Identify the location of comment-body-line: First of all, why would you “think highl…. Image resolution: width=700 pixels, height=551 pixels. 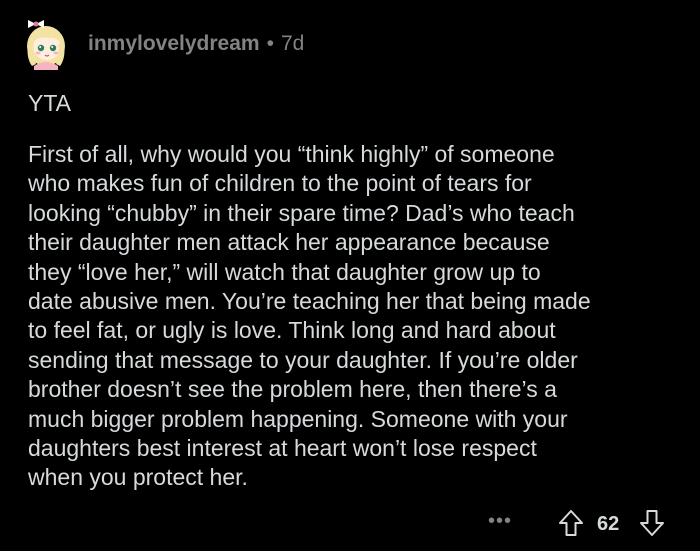
(291, 154).